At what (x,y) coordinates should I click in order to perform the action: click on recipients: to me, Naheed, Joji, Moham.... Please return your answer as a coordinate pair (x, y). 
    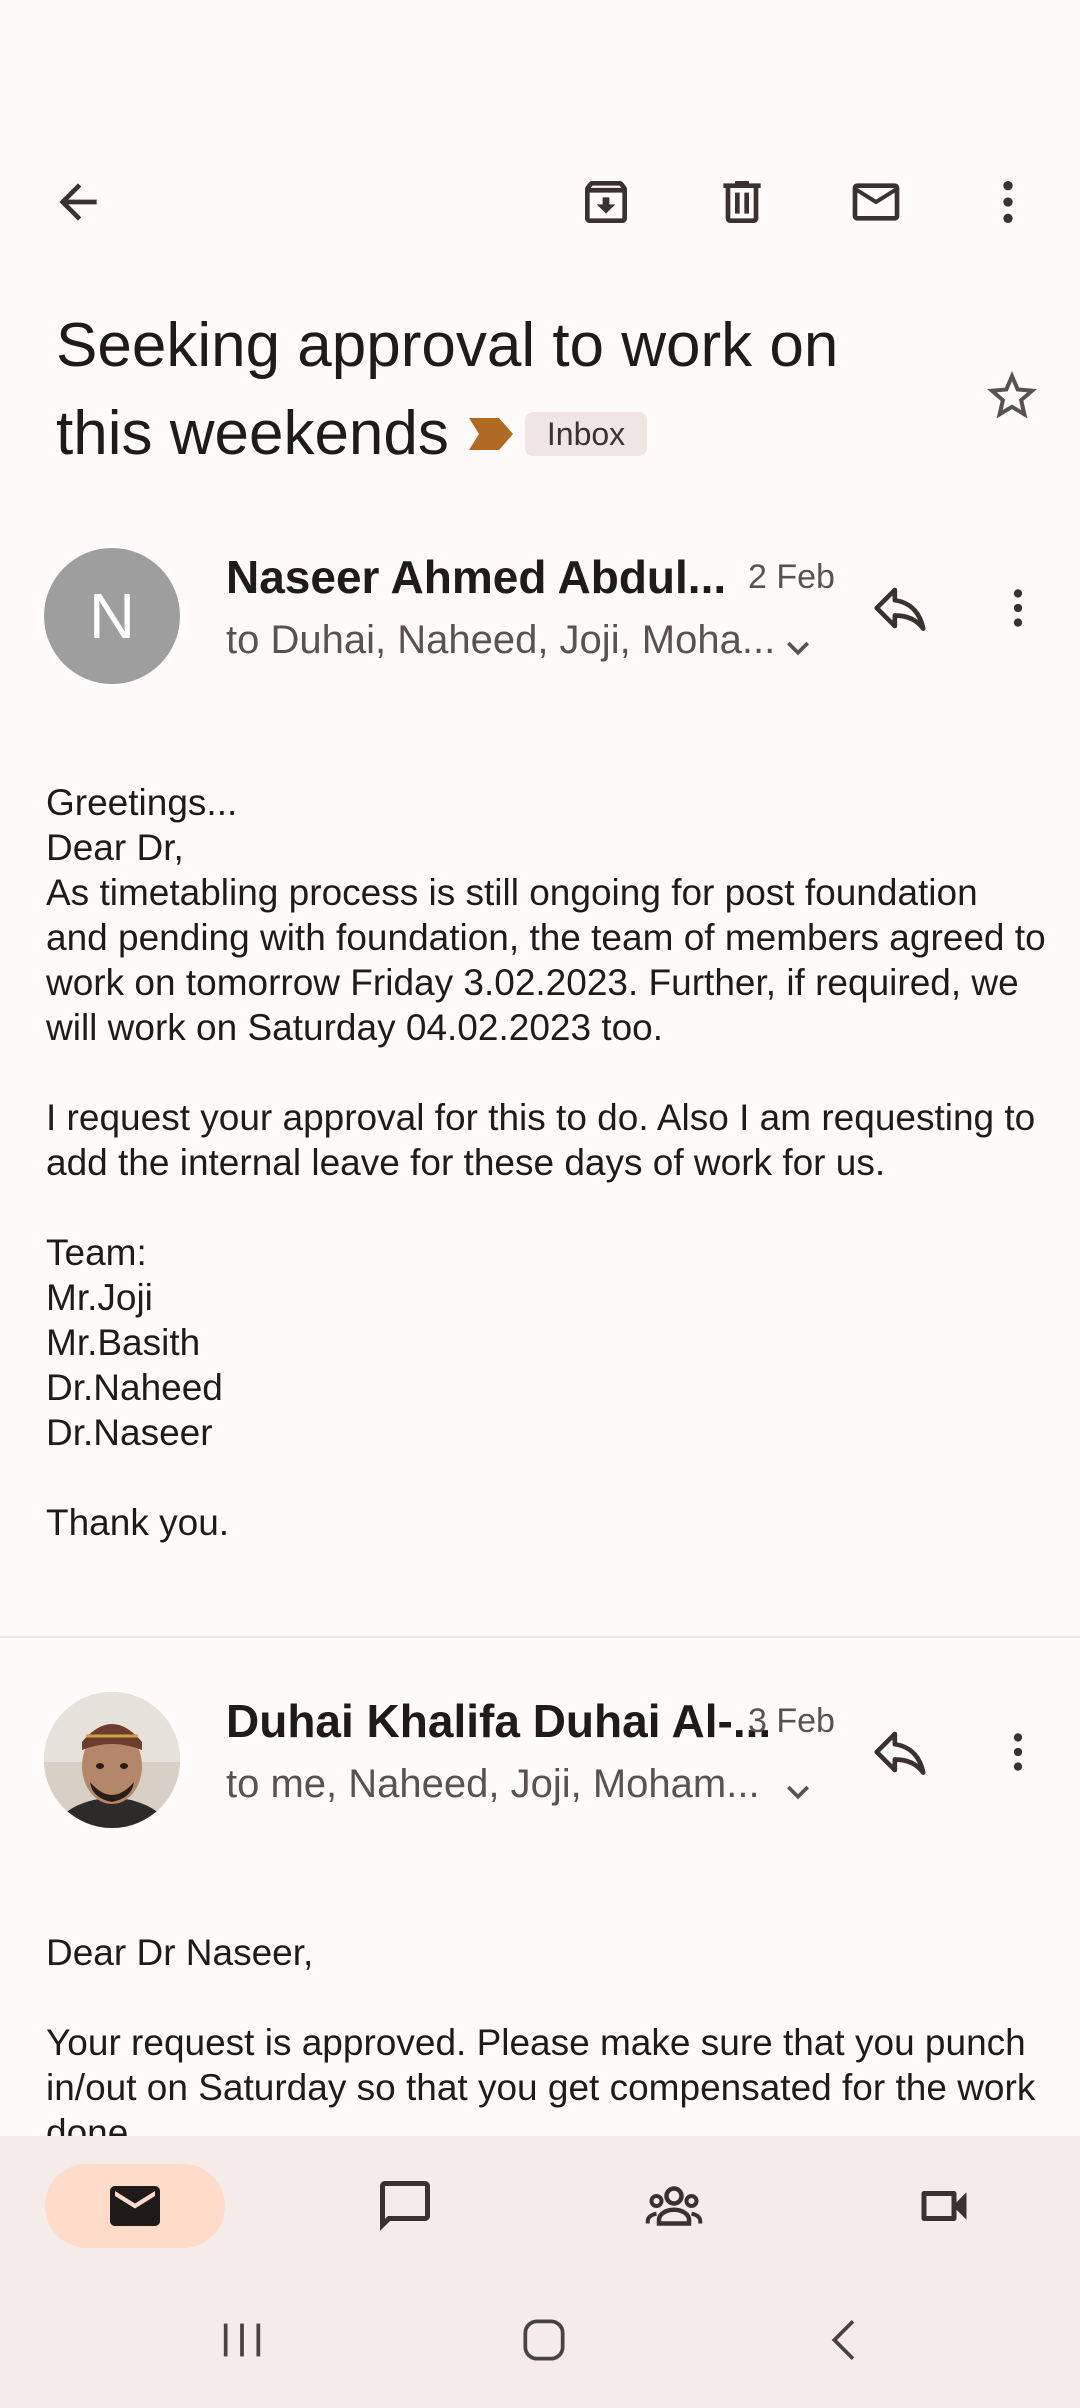
    Looking at the image, I should click on (493, 1784).